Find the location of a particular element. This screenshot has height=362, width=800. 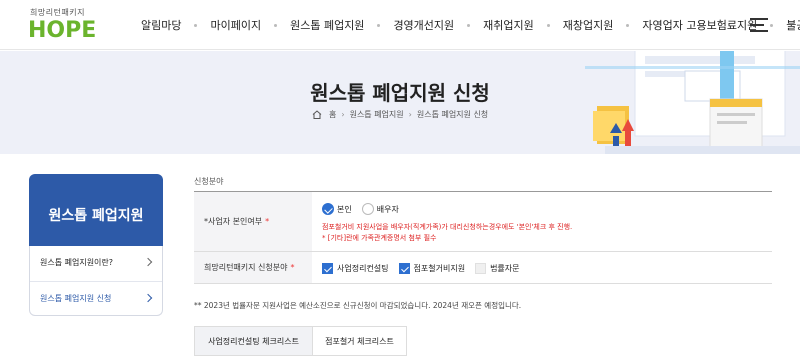

sidebar-item-about: 원스톱 폐업지원이란? is located at coordinates (96, 263).